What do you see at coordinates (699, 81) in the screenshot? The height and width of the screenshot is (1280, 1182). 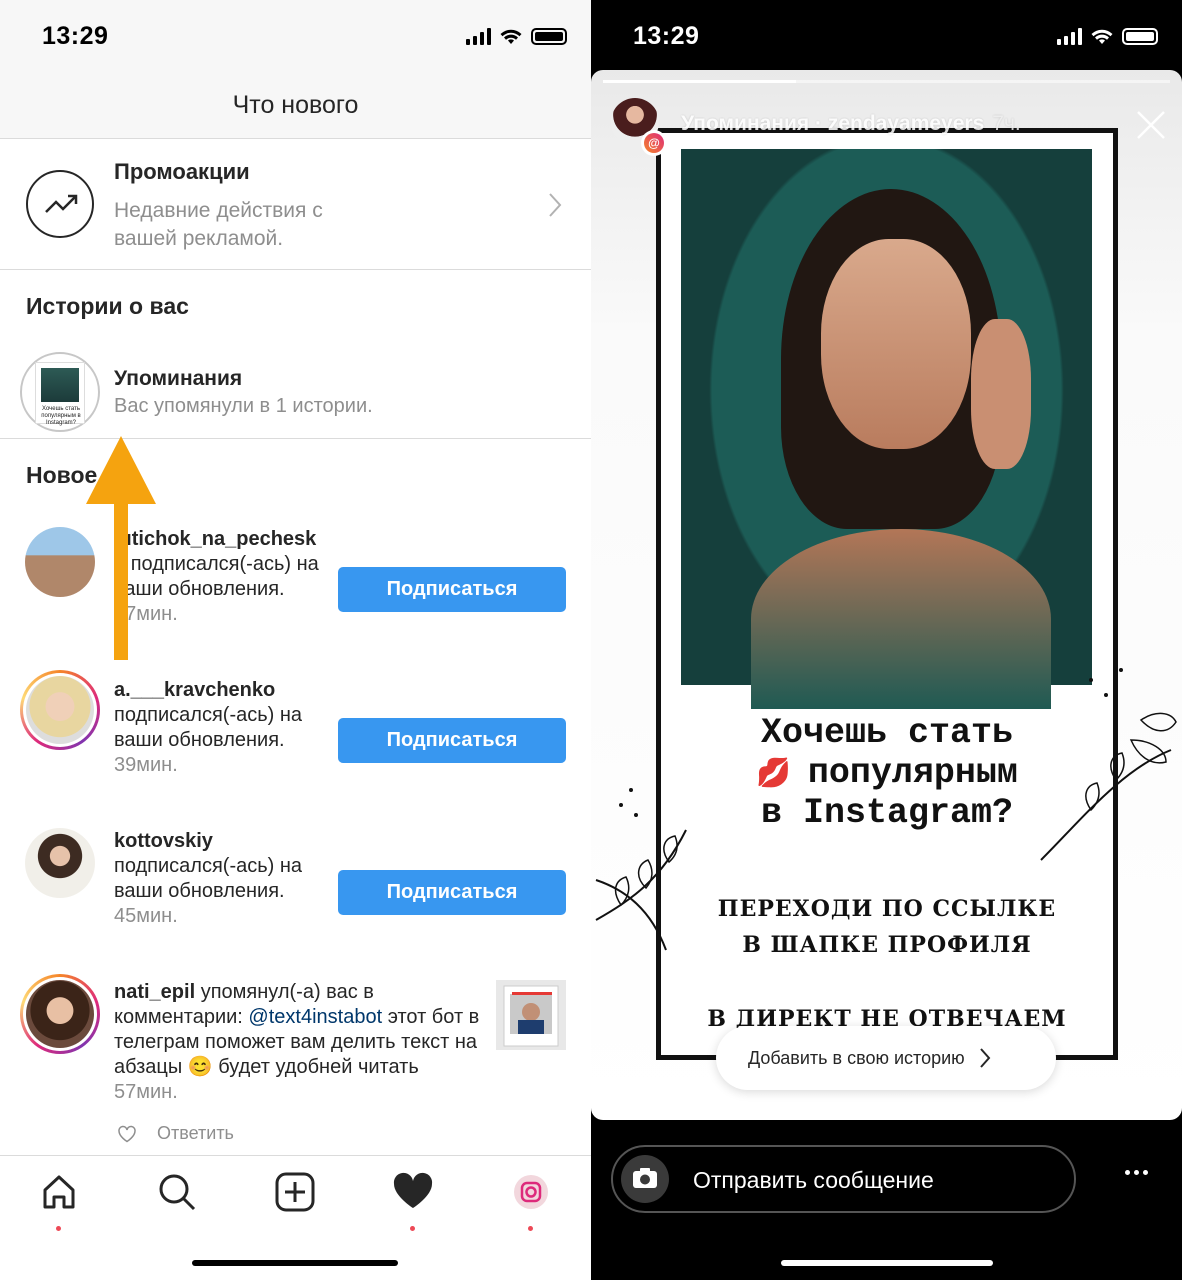 I see `story-progress-fill` at bounding box center [699, 81].